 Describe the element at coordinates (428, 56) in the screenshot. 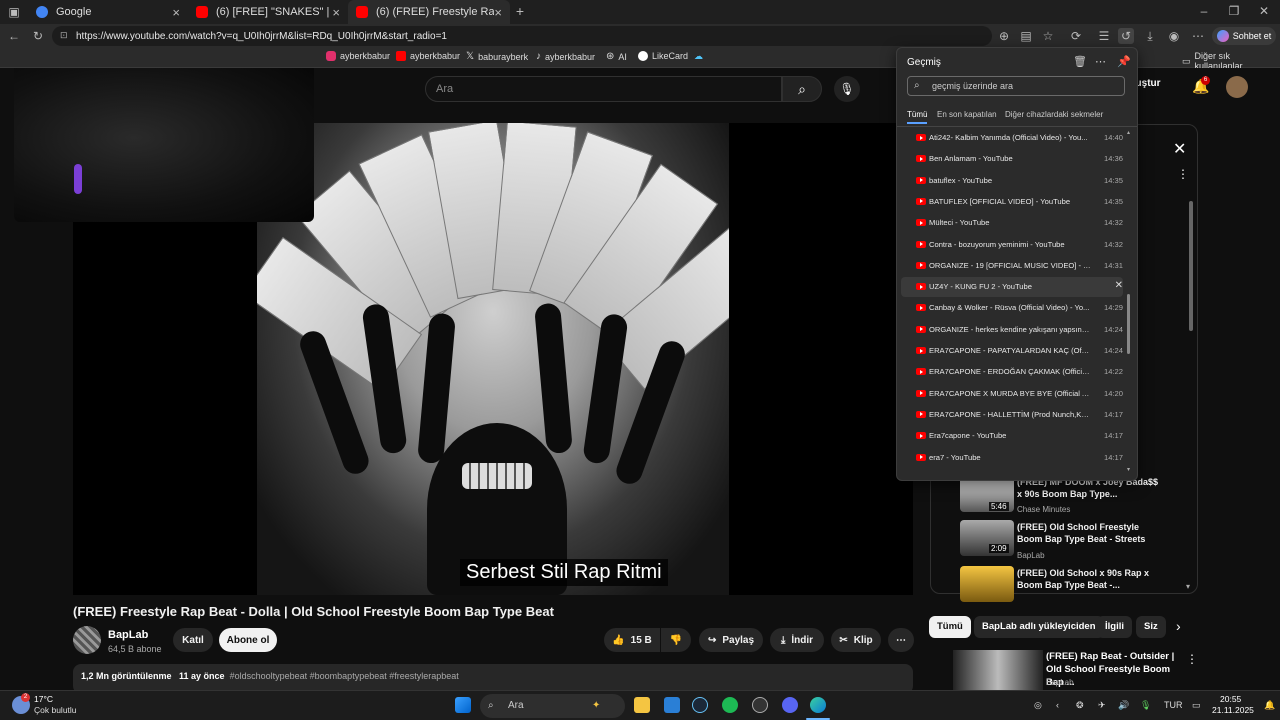

I see `bookmark-youtube: ayberkbabur` at that location.